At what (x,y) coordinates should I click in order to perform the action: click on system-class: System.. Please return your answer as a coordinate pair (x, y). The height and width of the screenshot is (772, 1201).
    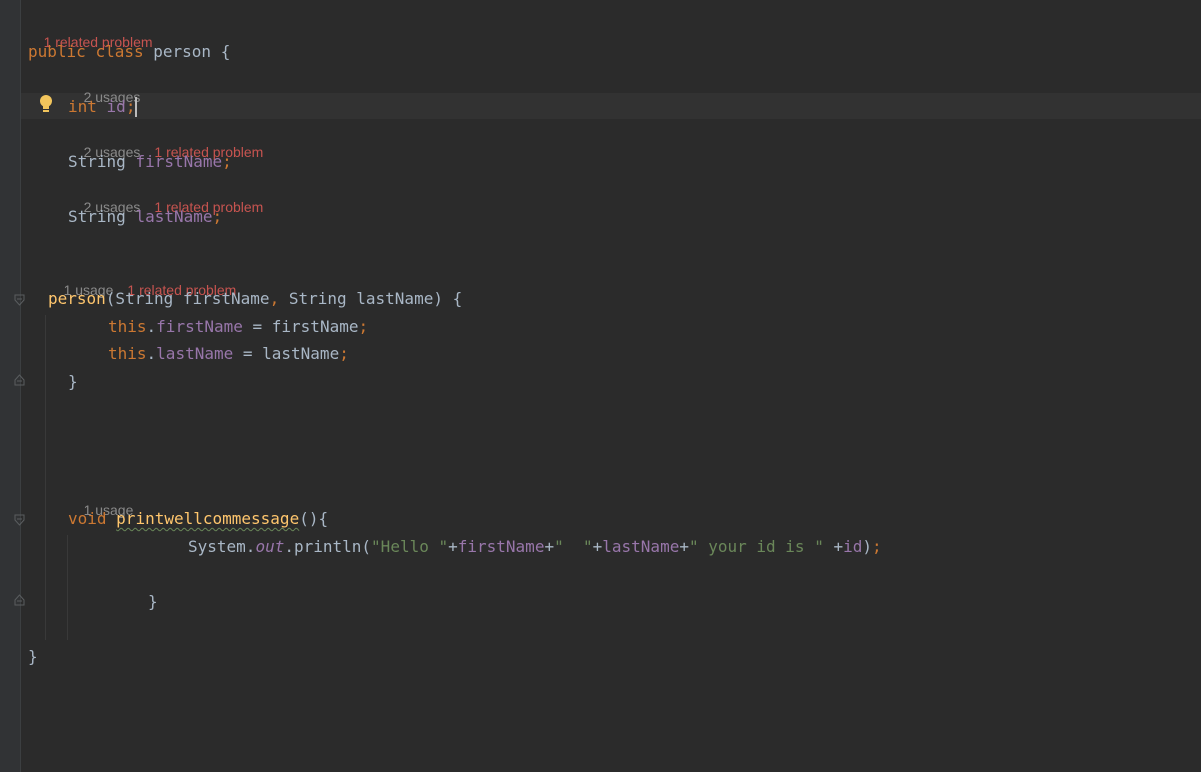
    Looking at the image, I should click on (222, 546).